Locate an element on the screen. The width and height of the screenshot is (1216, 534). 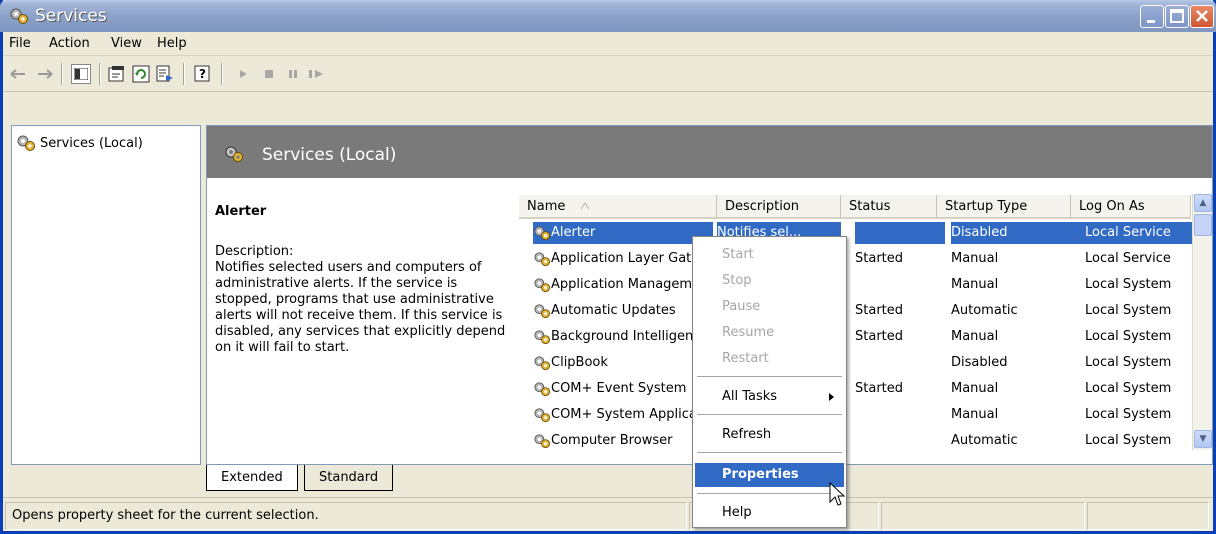
export-list-button is located at coordinates (165, 74).